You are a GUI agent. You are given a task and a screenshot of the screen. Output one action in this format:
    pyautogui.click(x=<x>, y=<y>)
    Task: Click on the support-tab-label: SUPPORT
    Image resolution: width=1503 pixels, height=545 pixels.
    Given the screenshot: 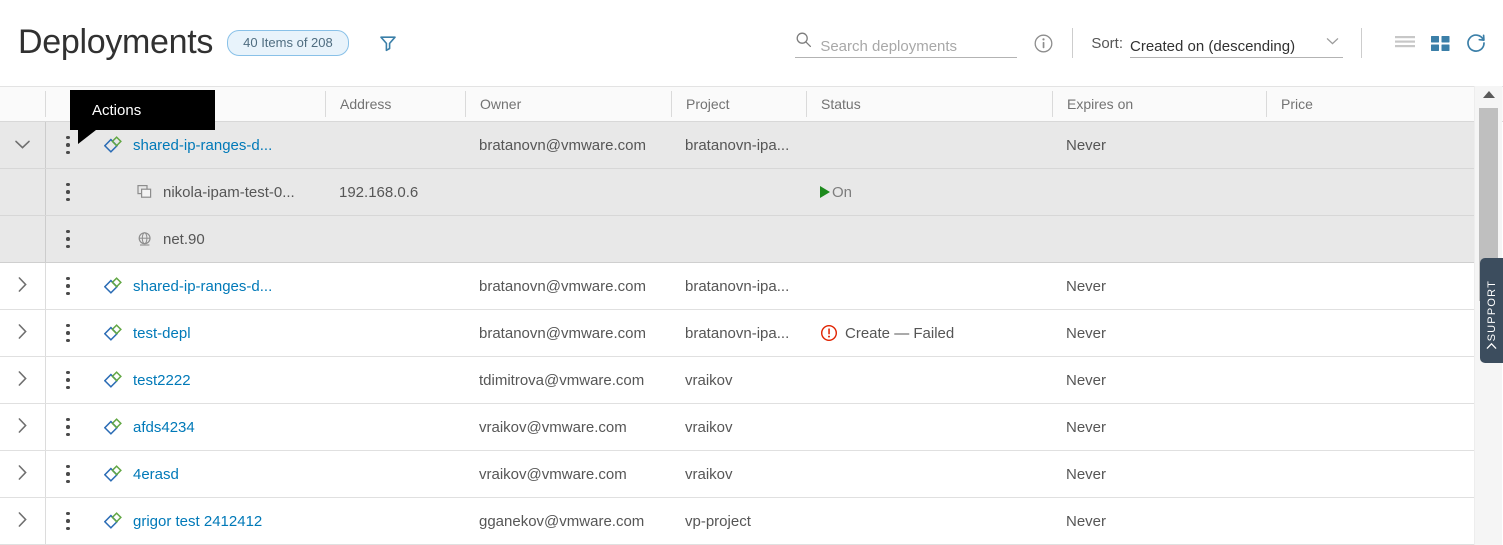 What is the action you would take?
    pyautogui.click(x=1491, y=310)
    